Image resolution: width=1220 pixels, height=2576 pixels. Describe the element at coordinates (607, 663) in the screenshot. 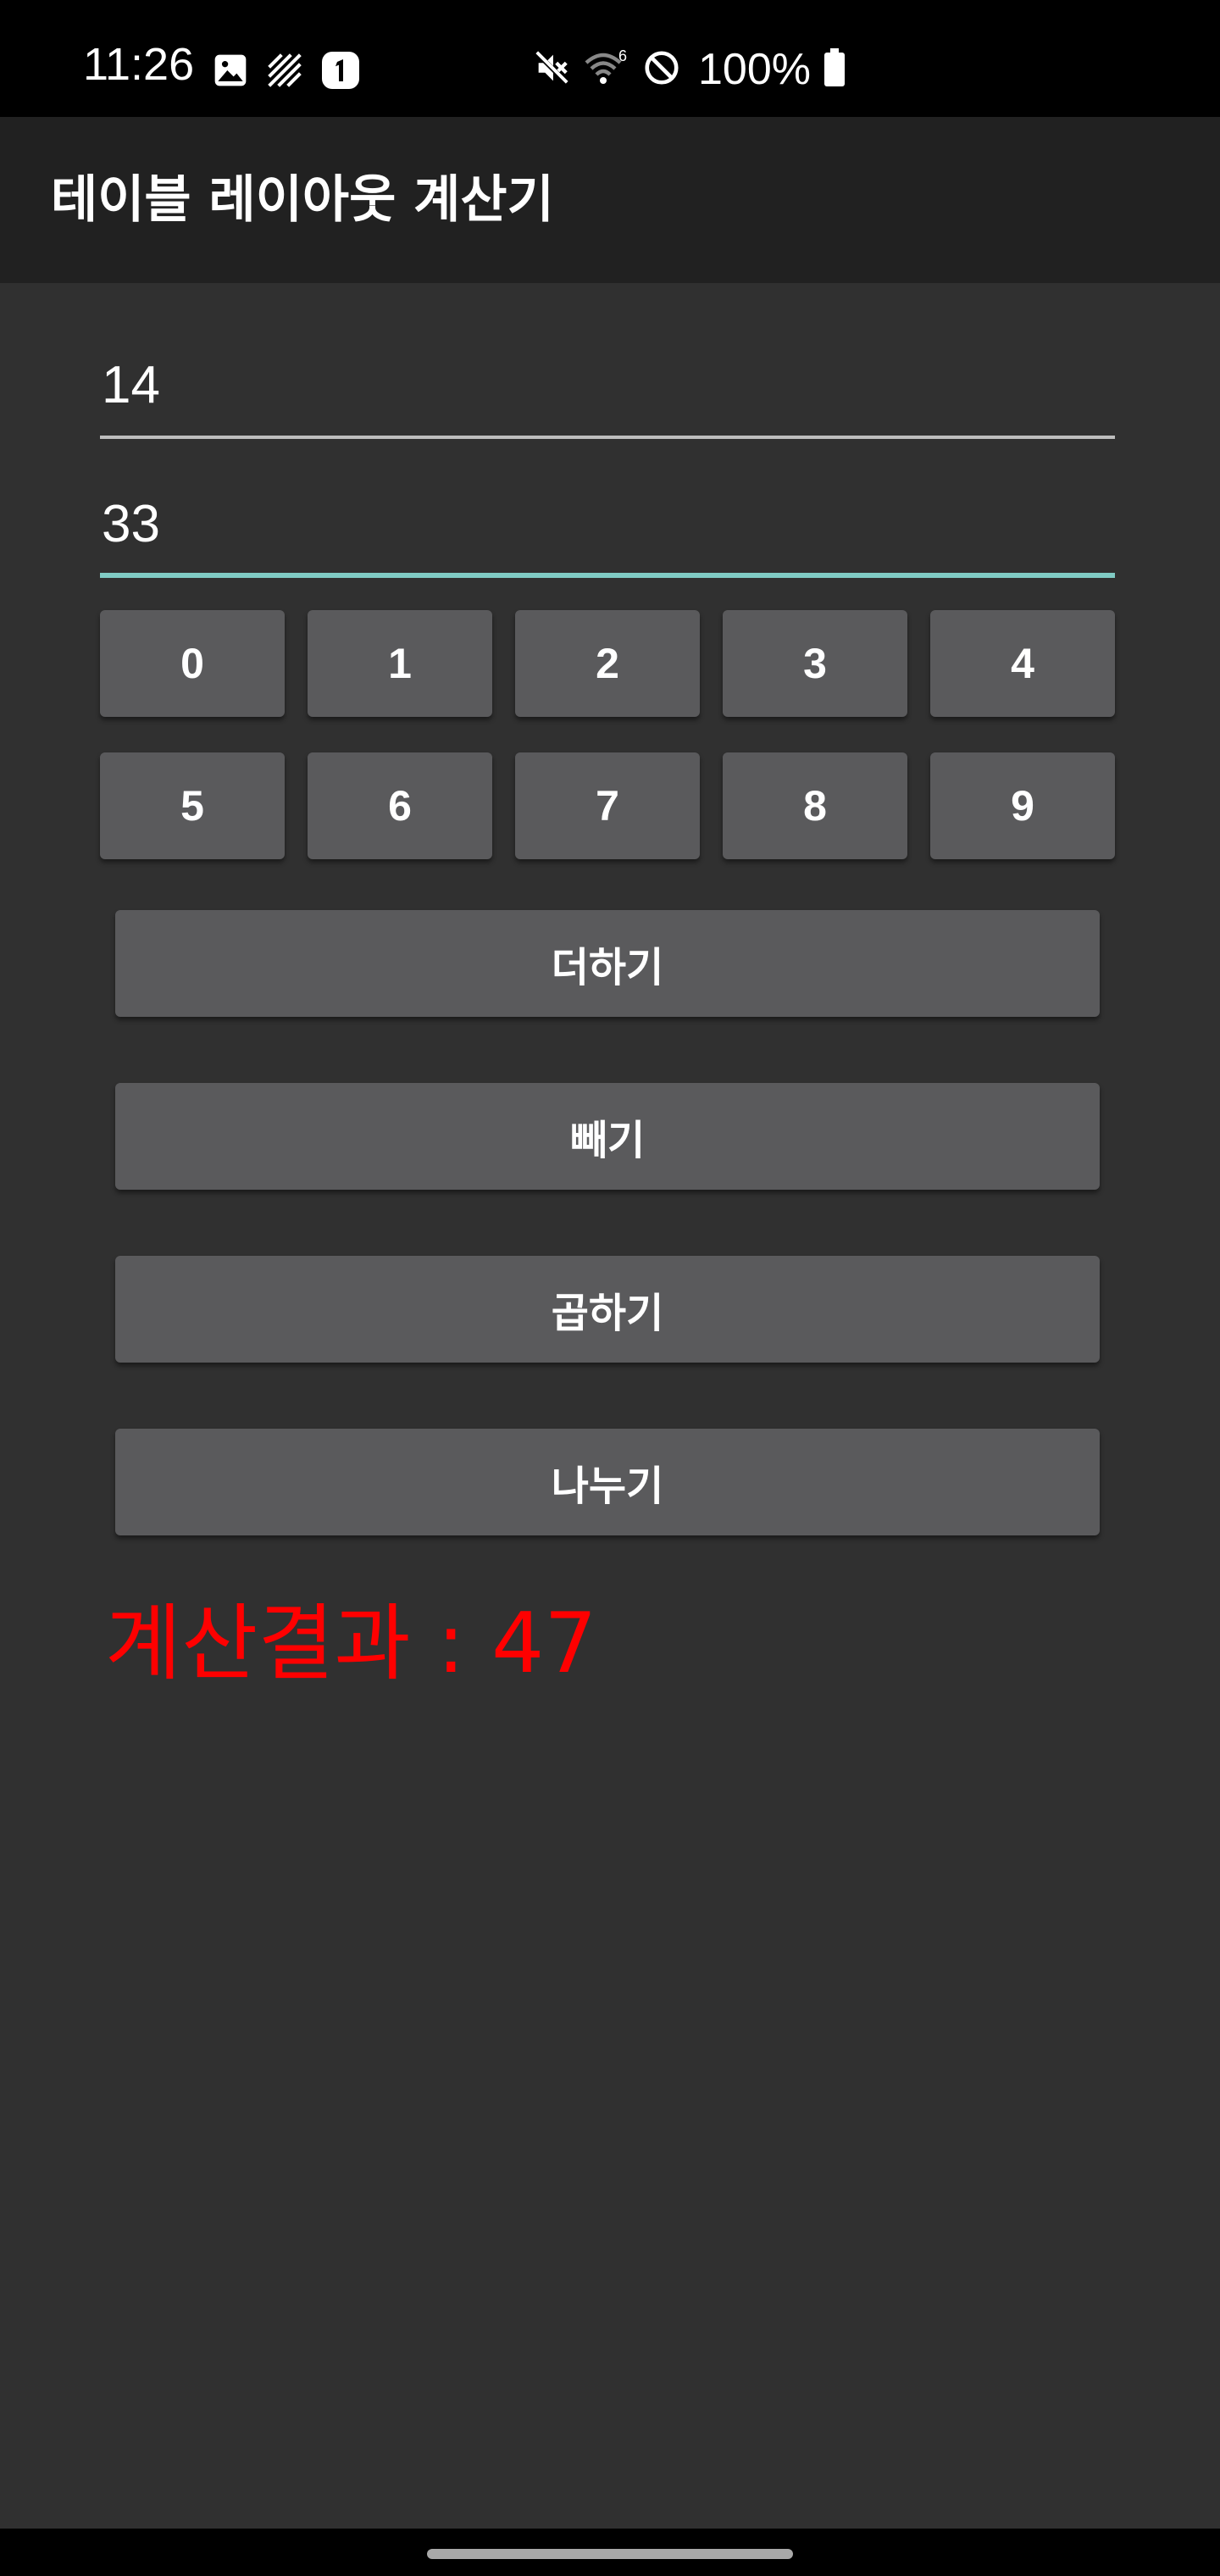

I see `digit-button-2: 2` at that location.